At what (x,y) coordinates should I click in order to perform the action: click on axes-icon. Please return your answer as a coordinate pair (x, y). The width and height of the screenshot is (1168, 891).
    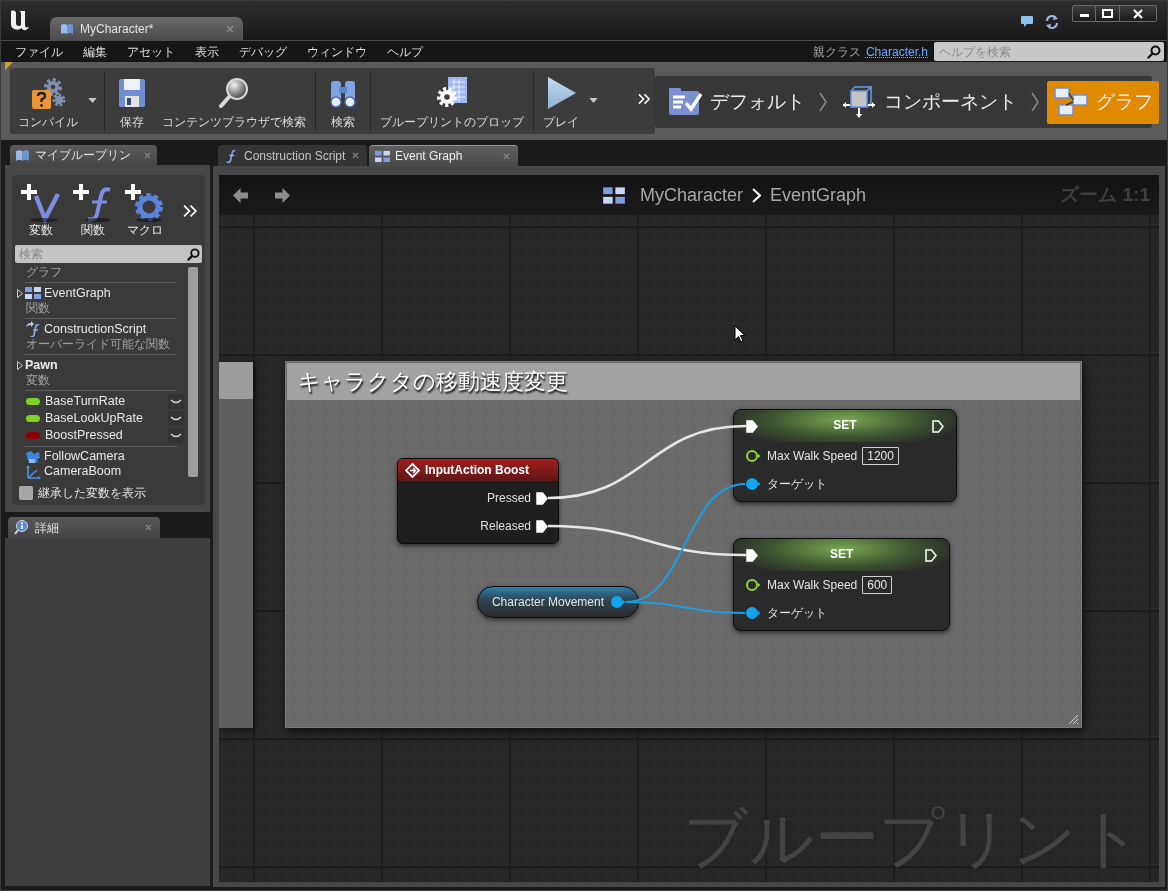
    Looking at the image, I should click on (33, 471).